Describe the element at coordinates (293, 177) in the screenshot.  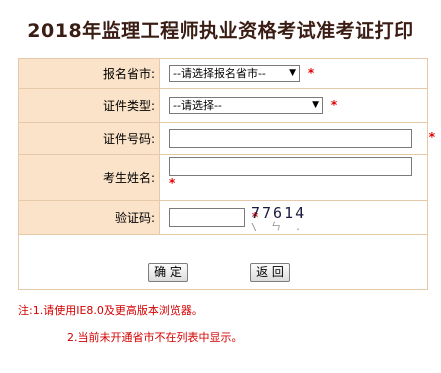
I see `name-cell: *` at that location.